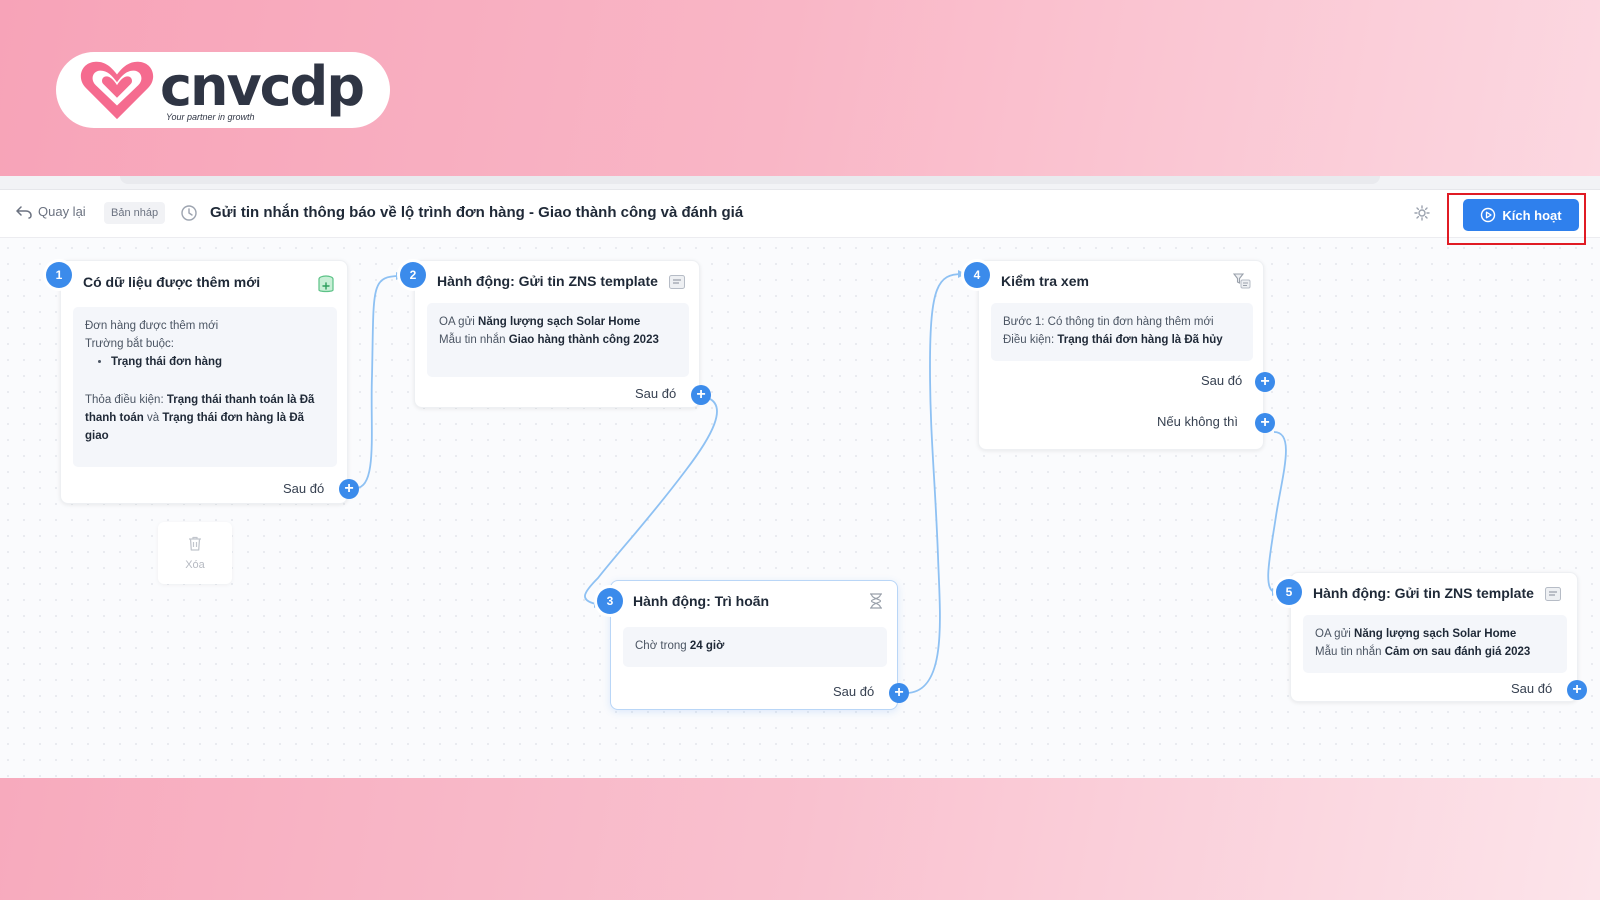 This screenshot has height=900, width=1600. Describe the element at coordinates (549, 340) in the screenshot. I see `template-line: Mẫu tin nhắn Giao hàng thành công 2023` at that location.